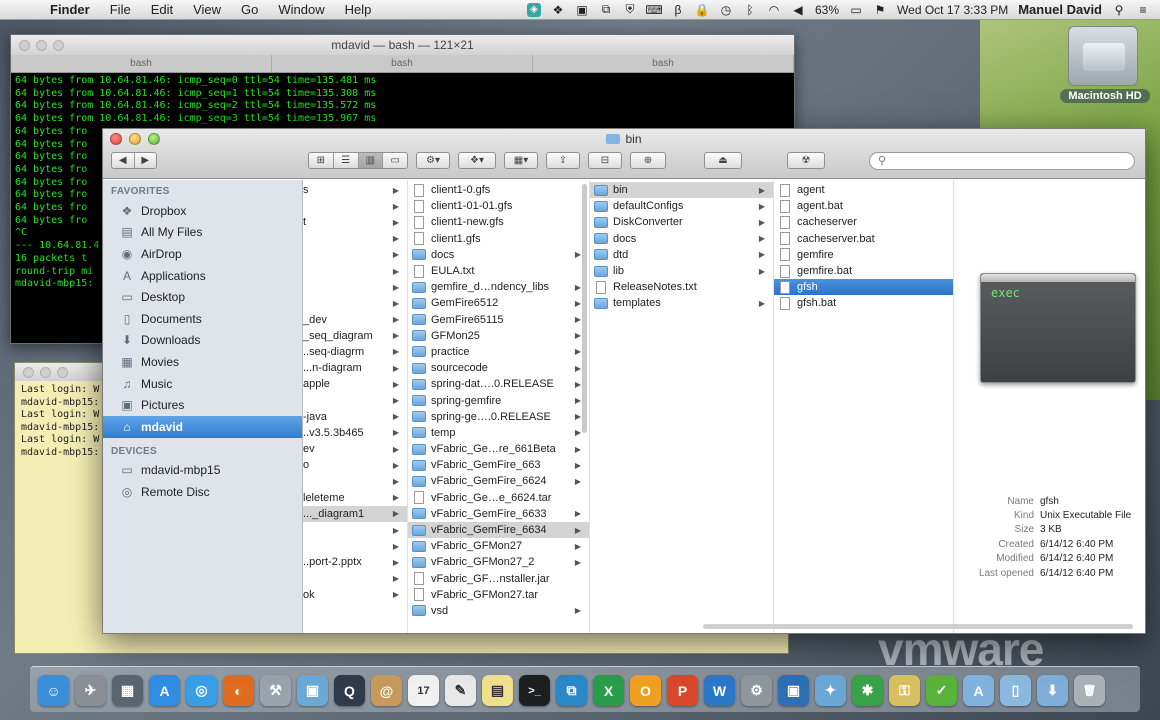 The image size is (1160, 720). I want to click on file-item: agent.bat, so click(863, 206).